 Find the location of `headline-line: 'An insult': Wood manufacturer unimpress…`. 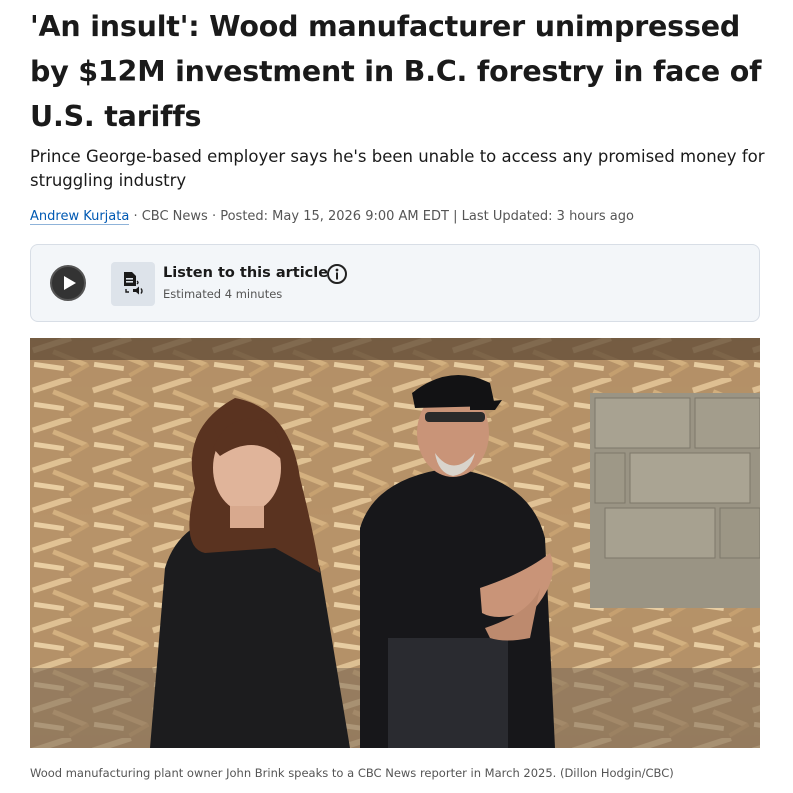

headline-line: 'An insult': Wood manufacturer unimpress… is located at coordinates (385, 26).